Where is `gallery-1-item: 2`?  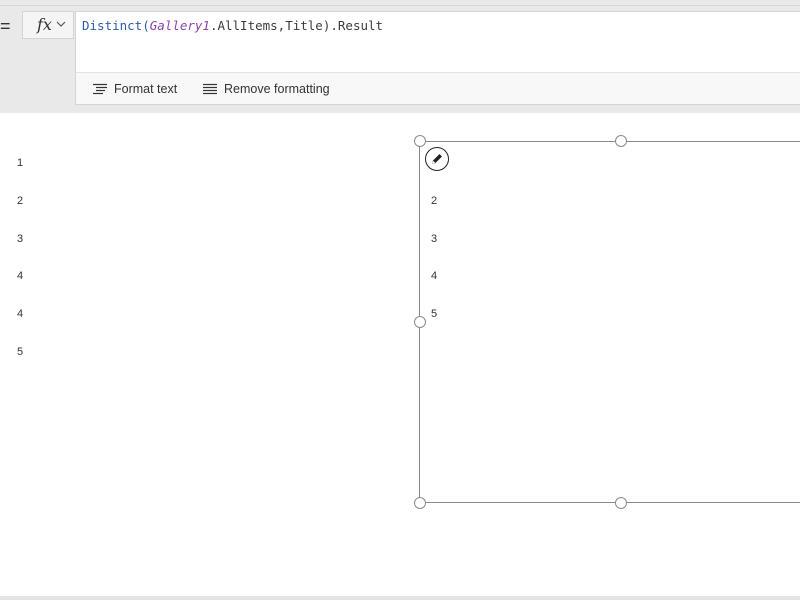
gallery-1-item: 2 is located at coordinates (20, 201).